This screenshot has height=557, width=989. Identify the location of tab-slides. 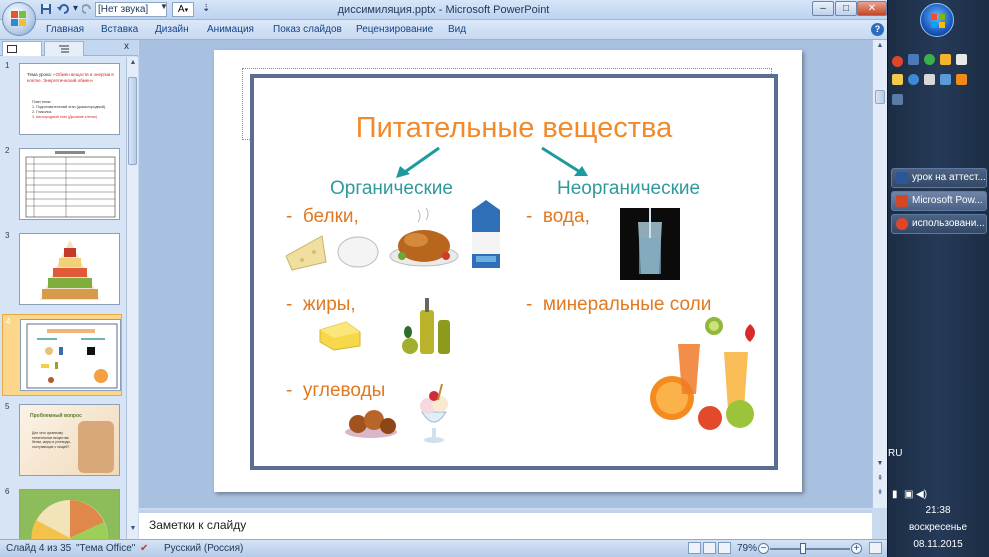
(22, 48).